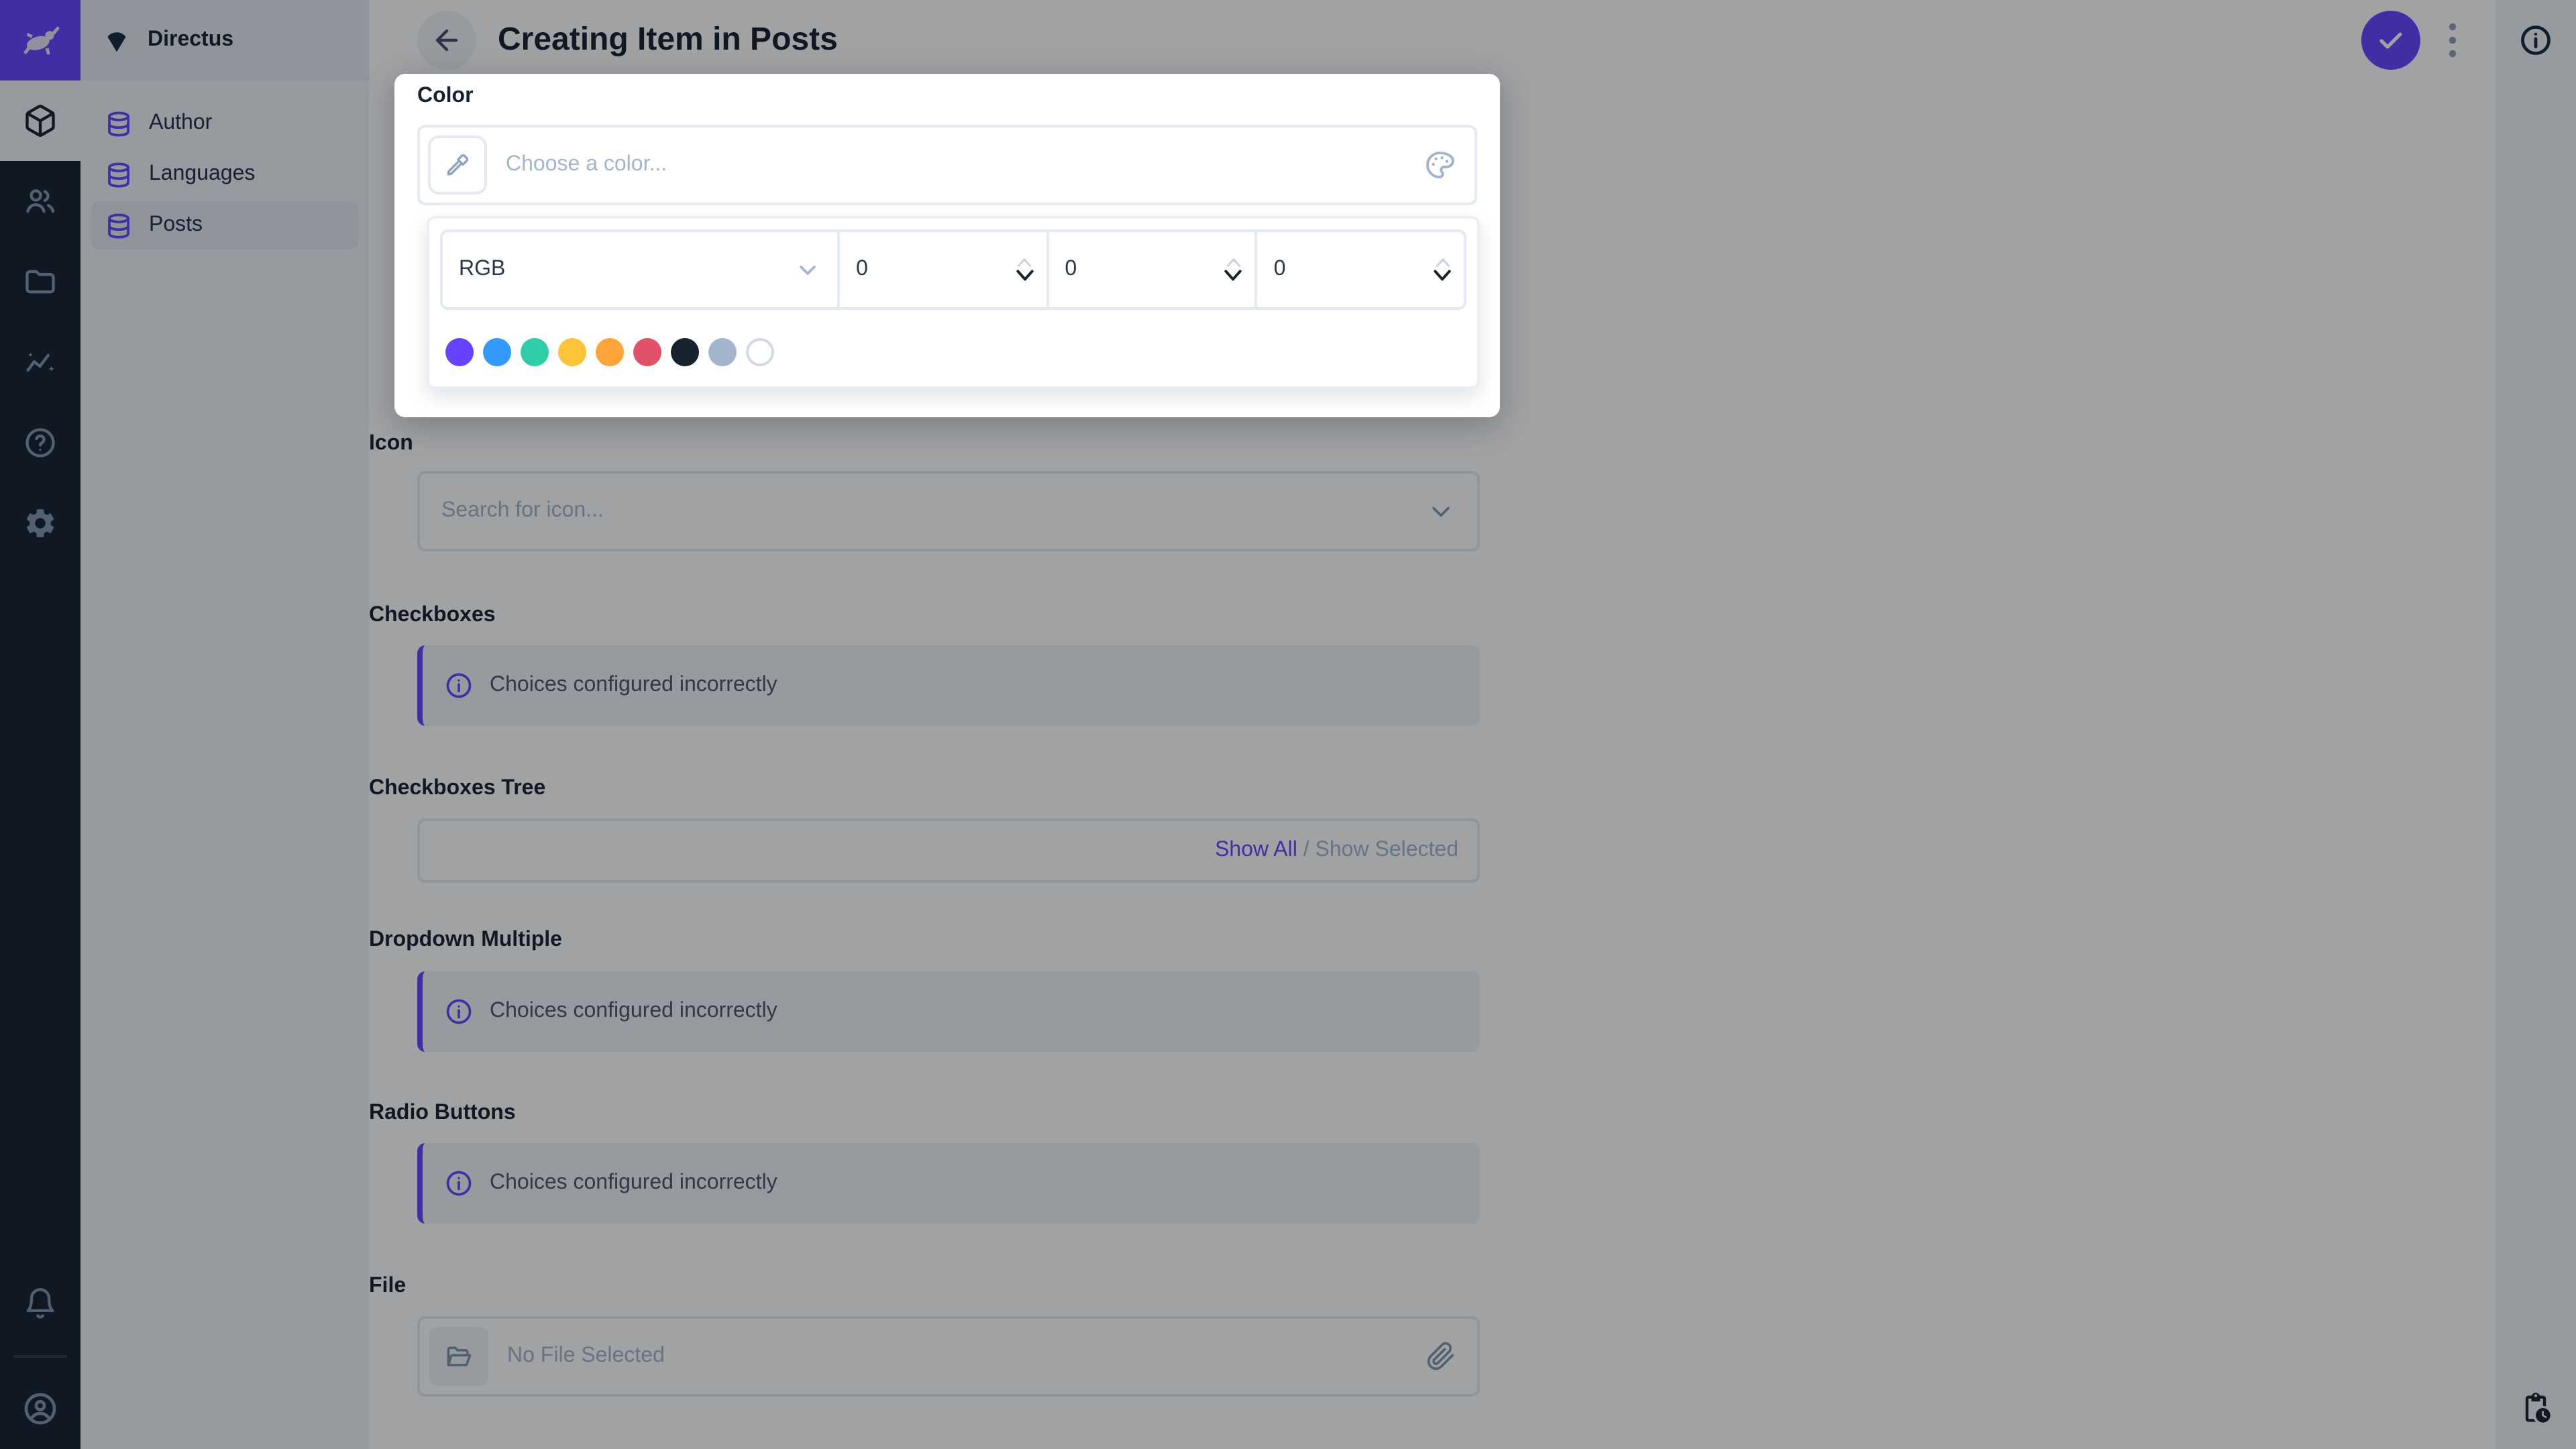 The width and height of the screenshot is (2576, 1449). I want to click on color-field-popup: Color Choose a color... RGB 0 0 0, so click(947, 245).